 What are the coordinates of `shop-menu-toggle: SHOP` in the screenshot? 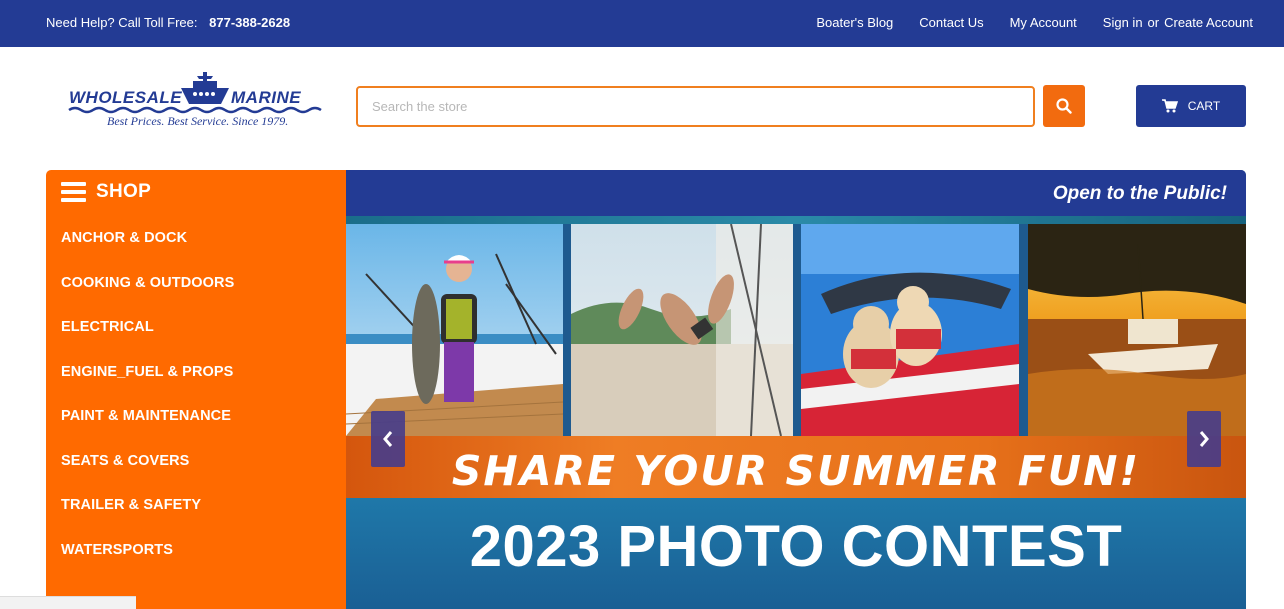 It's located at (106, 192).